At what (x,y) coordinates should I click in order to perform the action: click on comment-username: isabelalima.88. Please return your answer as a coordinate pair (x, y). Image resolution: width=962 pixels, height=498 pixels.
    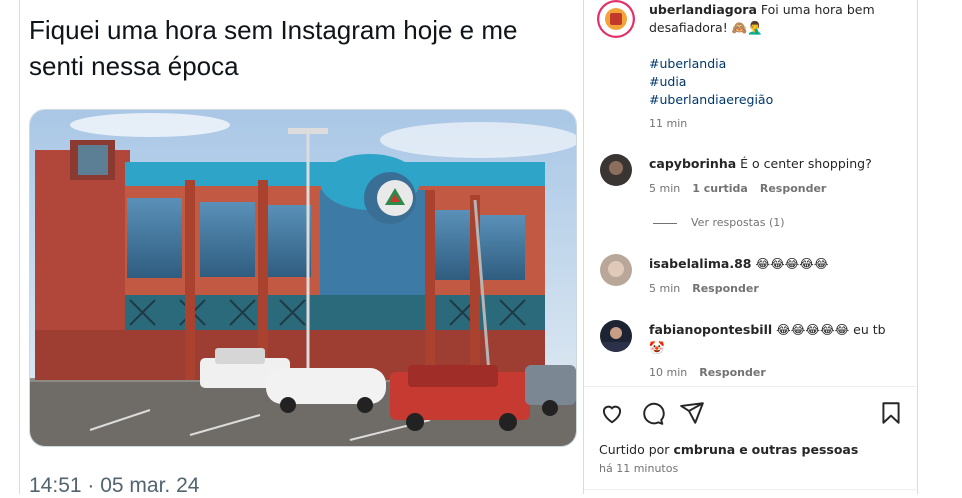
    Looking at the image, I should click on (700, 263).